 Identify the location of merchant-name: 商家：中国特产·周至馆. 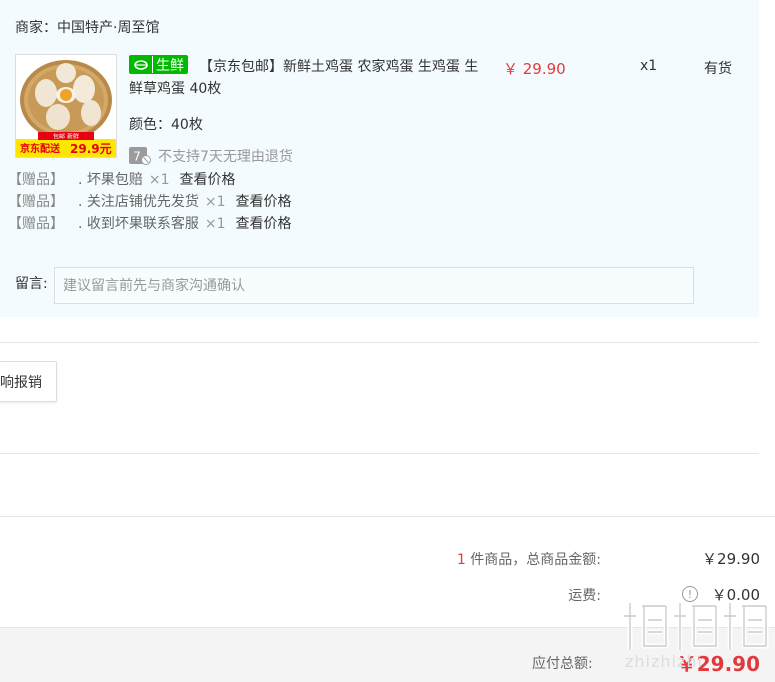
(87, 28).